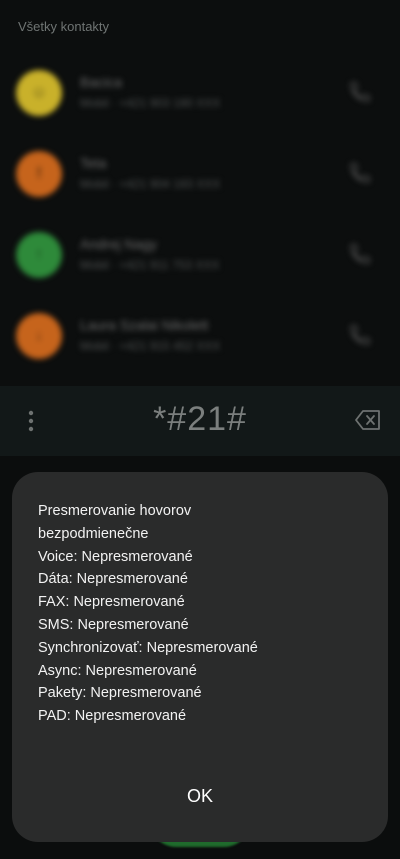  I want to click on dialed-number: *#21#, so click(200, 419).